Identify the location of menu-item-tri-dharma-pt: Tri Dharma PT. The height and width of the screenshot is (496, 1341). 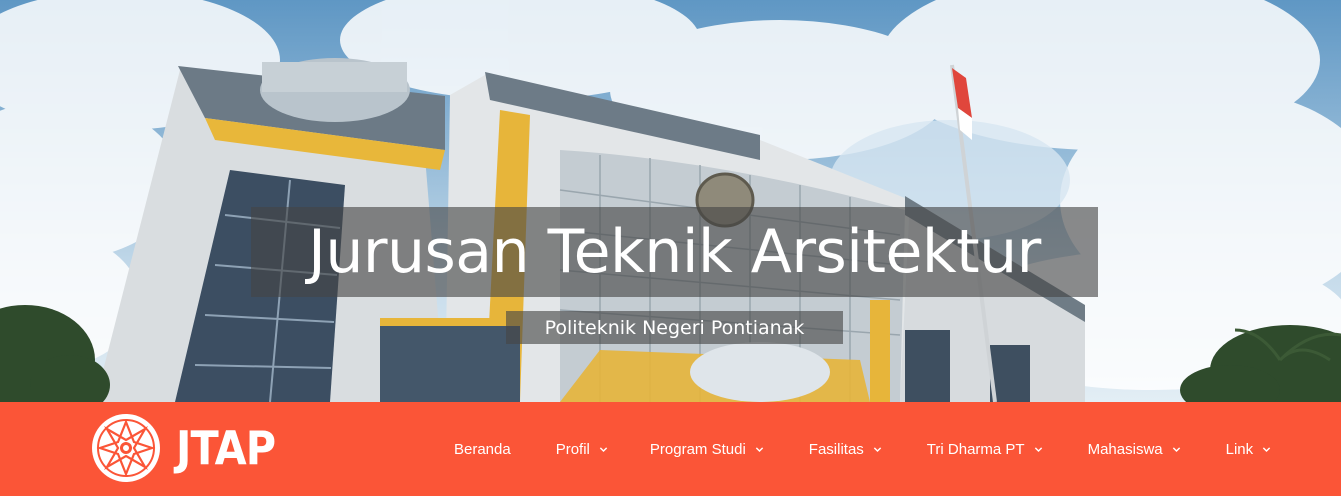
(985, 449).